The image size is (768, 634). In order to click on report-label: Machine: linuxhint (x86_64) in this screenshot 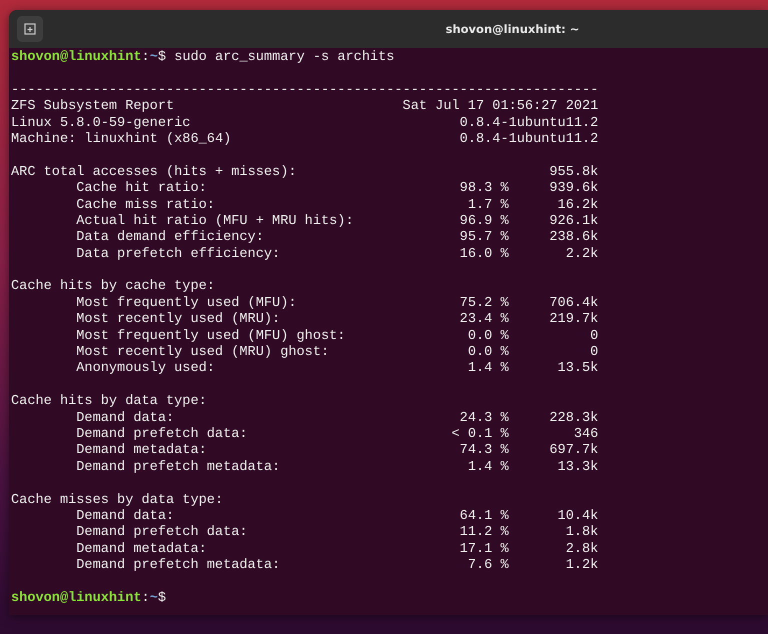, I will do `click(121, 140)`.